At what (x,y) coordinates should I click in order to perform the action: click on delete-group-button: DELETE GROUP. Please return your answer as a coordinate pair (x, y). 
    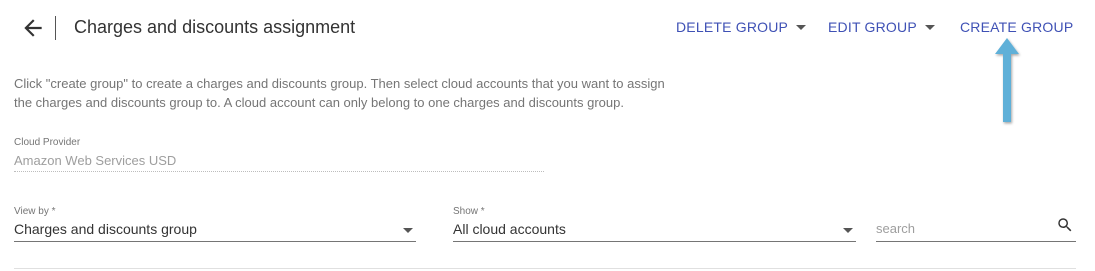
    Looking at the image, I should click on (741, 27).